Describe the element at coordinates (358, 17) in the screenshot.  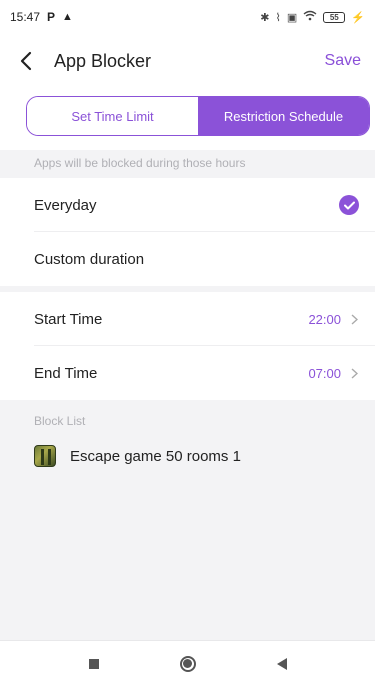
I see `charging-icon: ⚡` at that location.